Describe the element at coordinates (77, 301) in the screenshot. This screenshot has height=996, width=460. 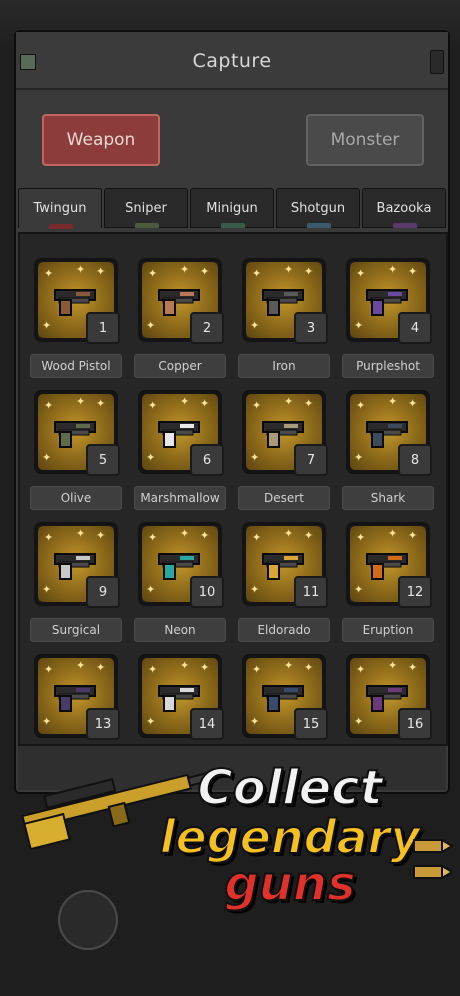
I see `weapon-slot: ✦✦✦✦✦1` at that location.